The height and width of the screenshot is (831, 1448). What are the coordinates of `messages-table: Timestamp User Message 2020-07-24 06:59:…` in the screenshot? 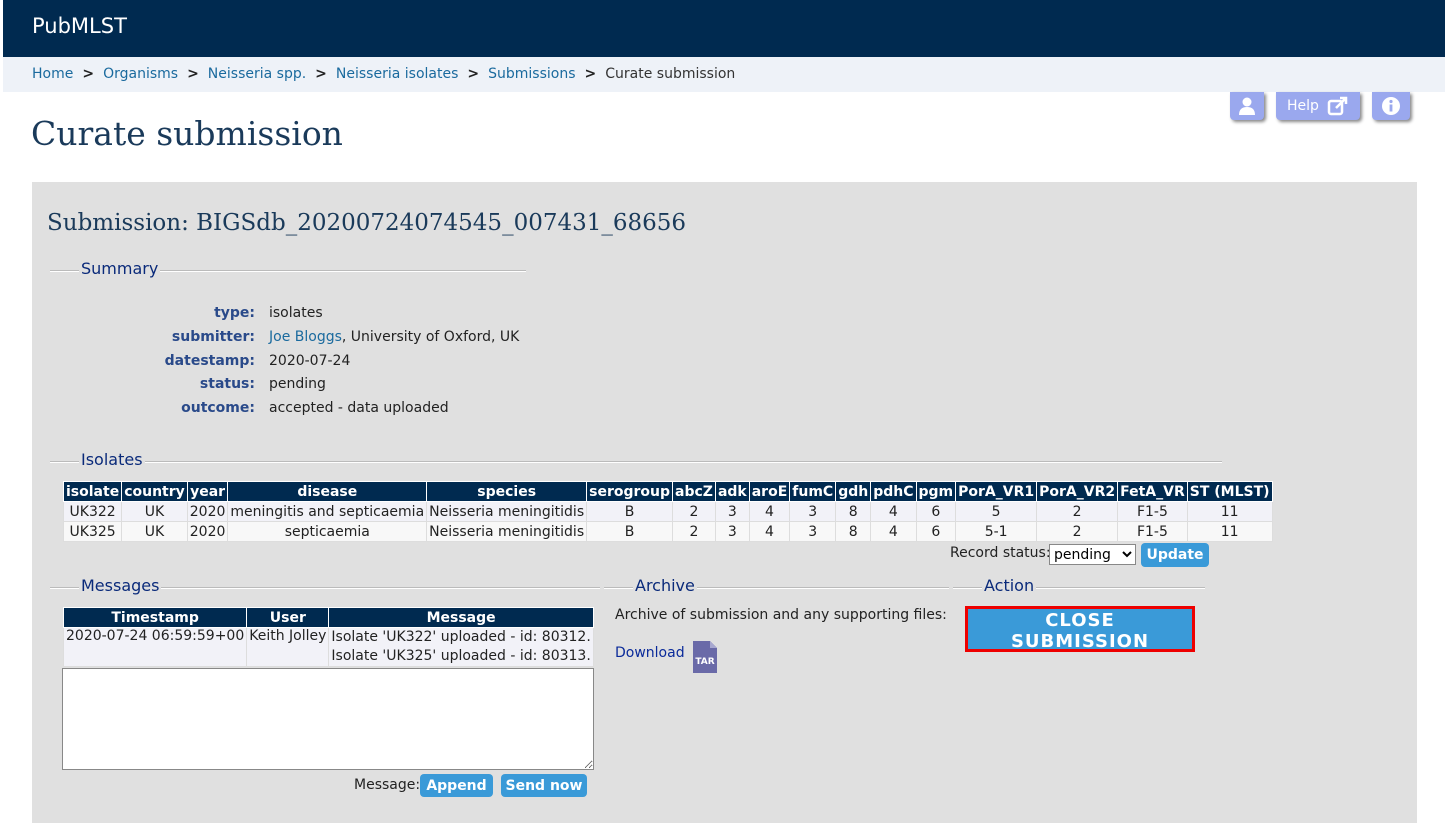 It's located at (328, 637).